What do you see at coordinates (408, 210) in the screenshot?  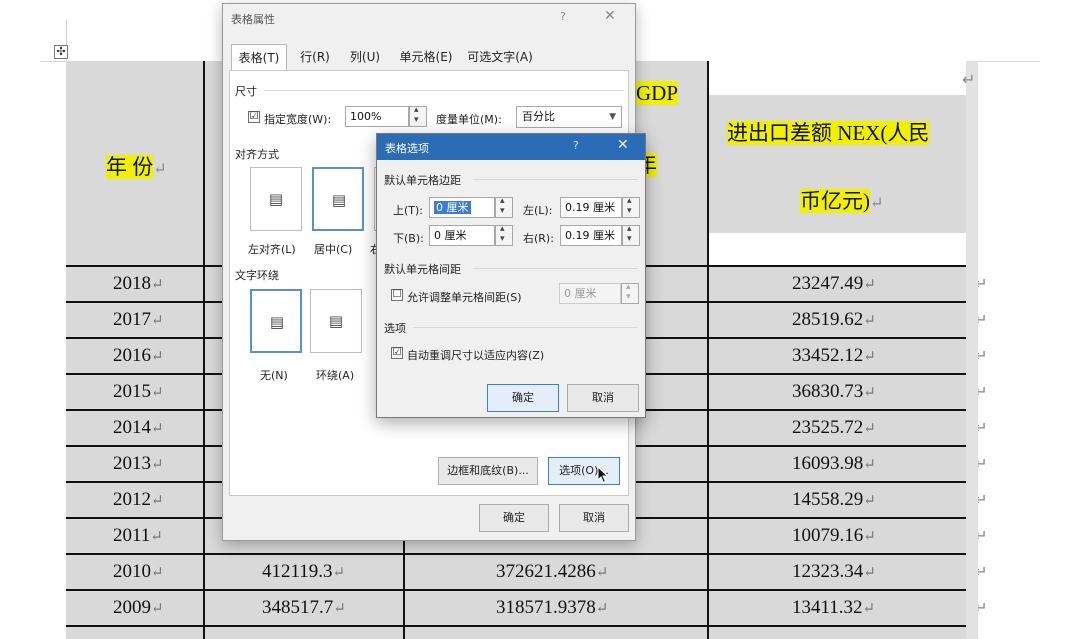 I see `top-margin-label: 上(T):` at bounding box center [408, 210].